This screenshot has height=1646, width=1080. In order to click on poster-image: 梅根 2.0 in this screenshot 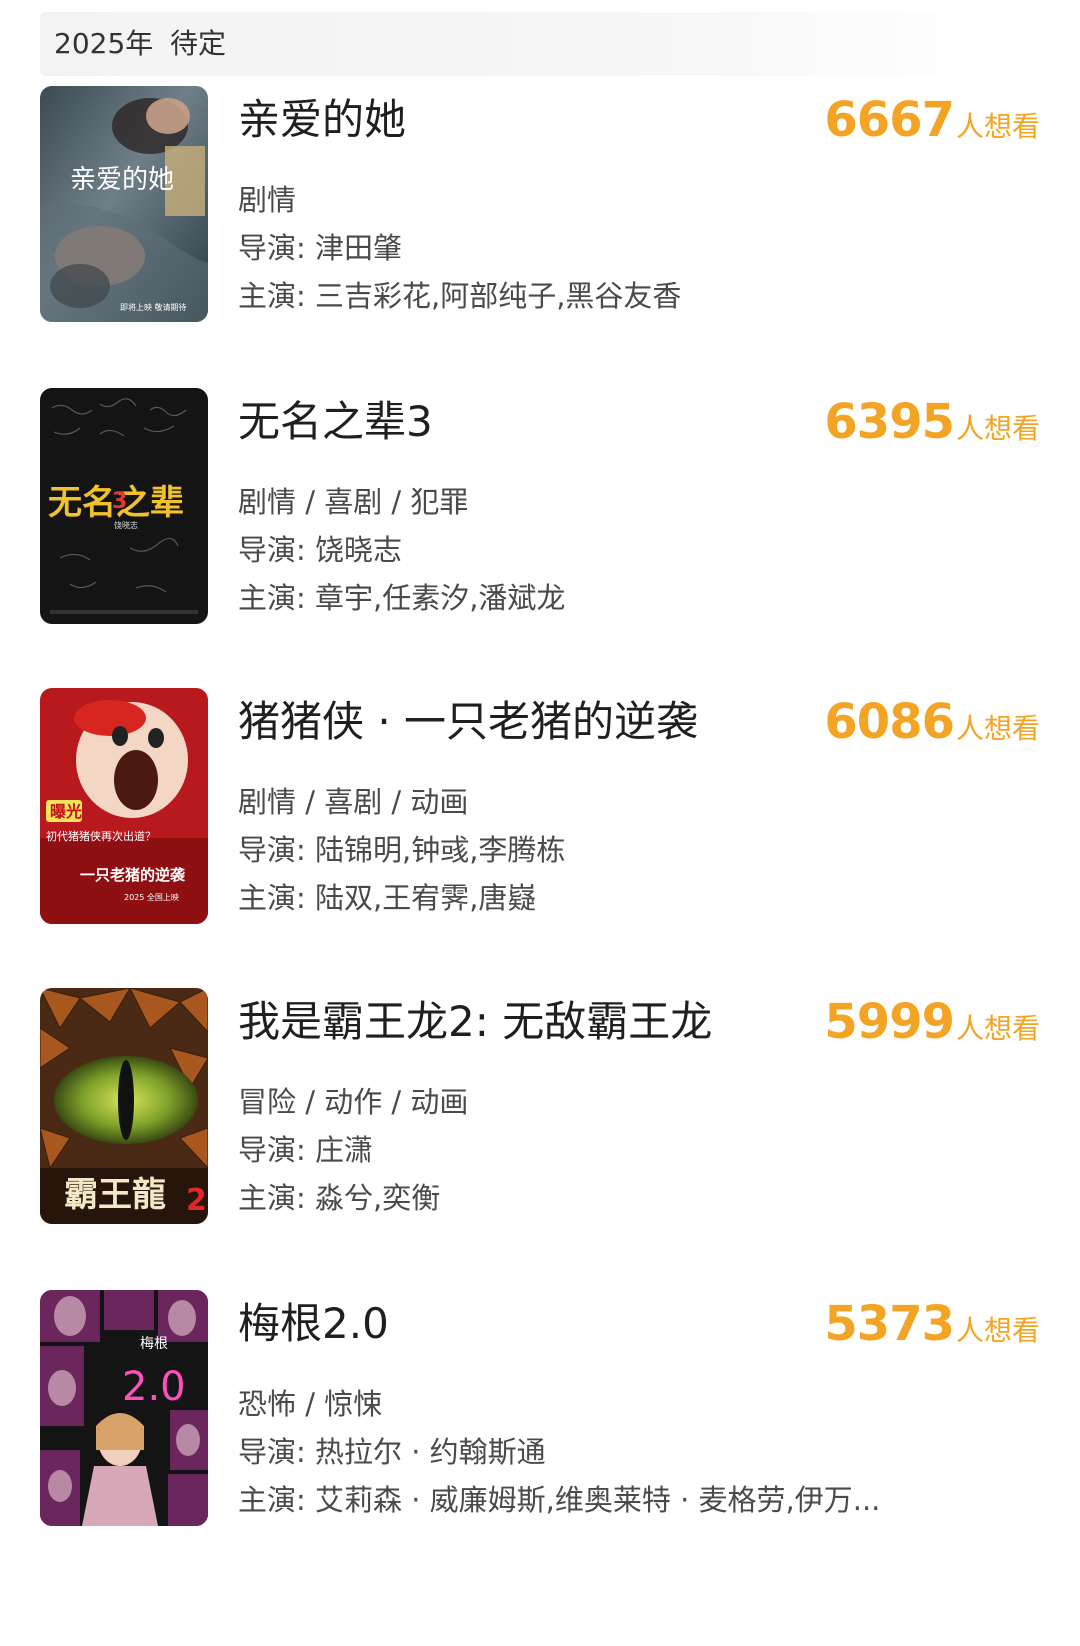, I will do `click(124, 1408)`.